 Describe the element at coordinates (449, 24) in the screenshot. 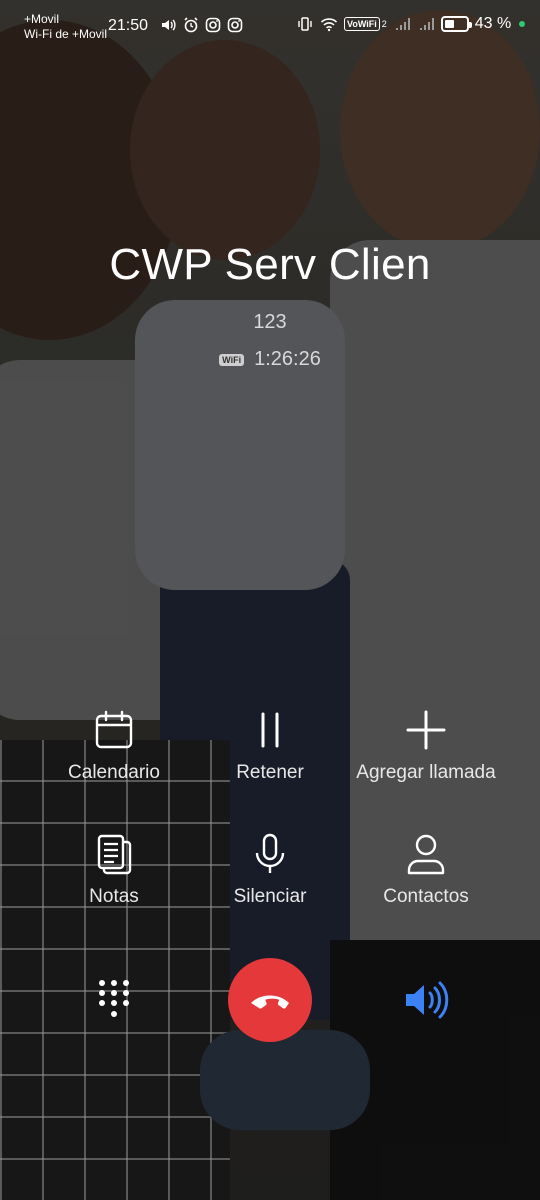

I see `battery-level` at that location.